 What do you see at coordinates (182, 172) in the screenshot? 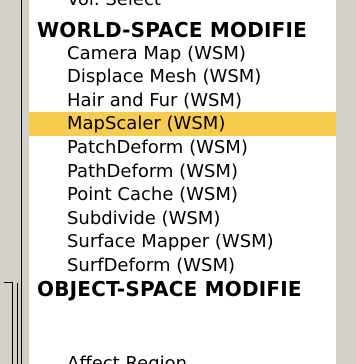
I see `list-item-pathdeform: PathDeform (WSM)` at bounding box center [182, 172].